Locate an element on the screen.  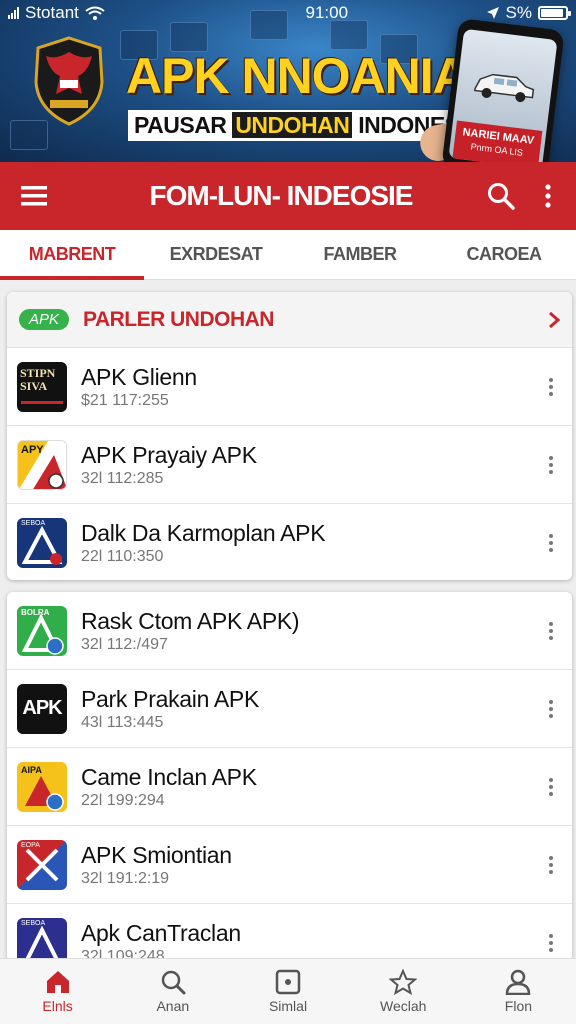
overflow-menu-button is located at coordinates (548, 196).